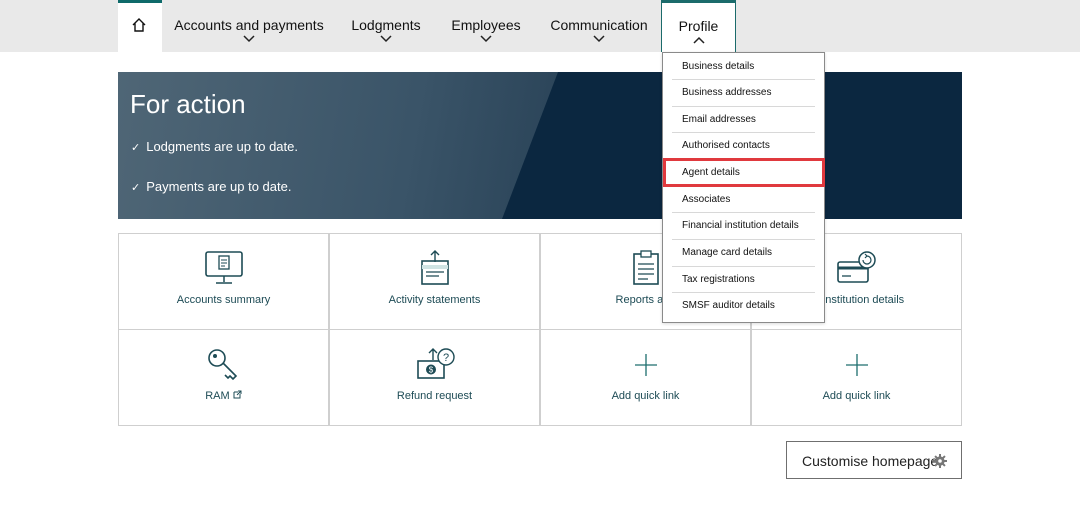 The height and width of the screenshot is (510, 1080). I want to click on nav-label: Lodgments, so click(386, 25).